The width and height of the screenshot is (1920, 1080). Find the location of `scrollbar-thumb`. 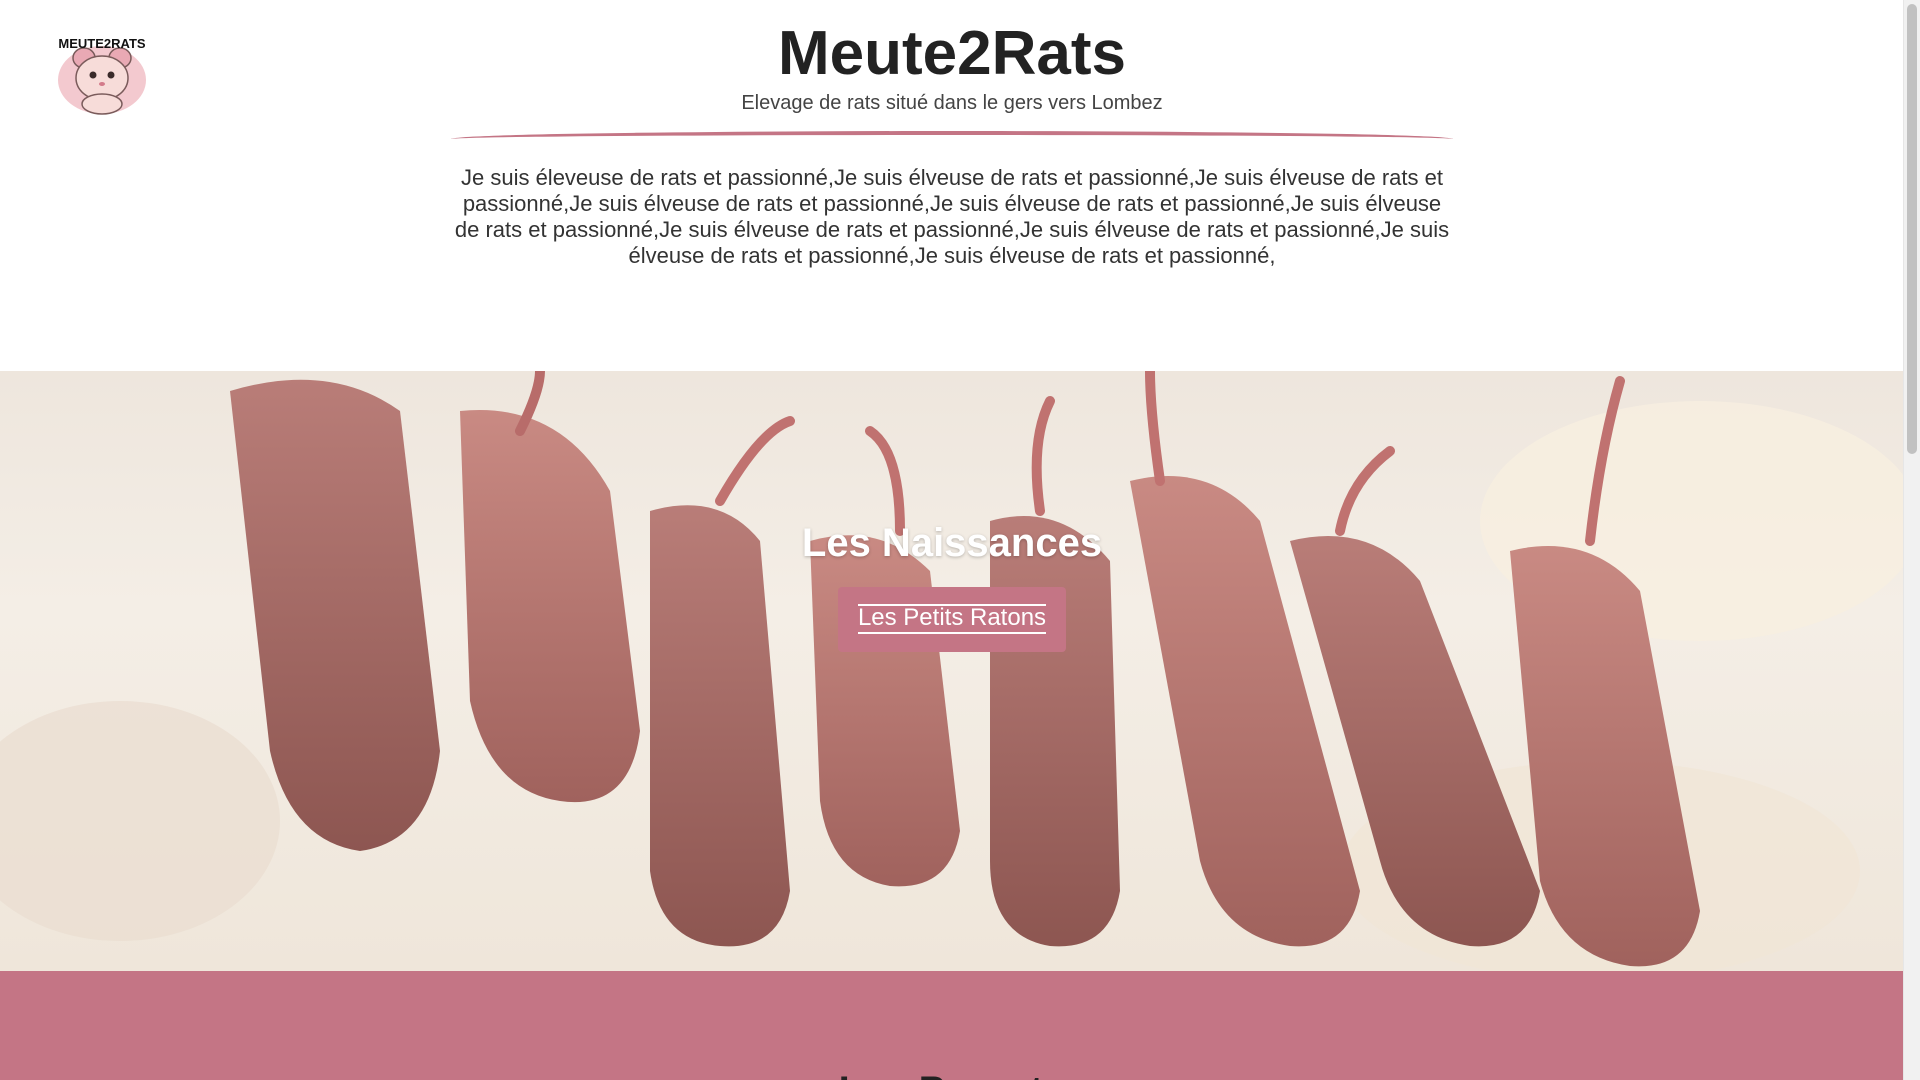

scrollbar-thumb is located at coordinates (1912, 229).